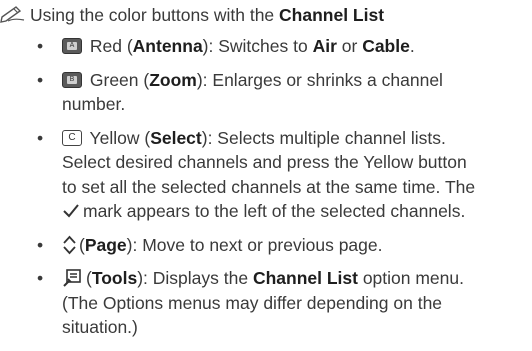 Image resolution: width=532 pixels, height=351 pixels. Describe the element at coordinates (332, 15) in the screenshot. I see `heading-bold: Channel List` at that location.